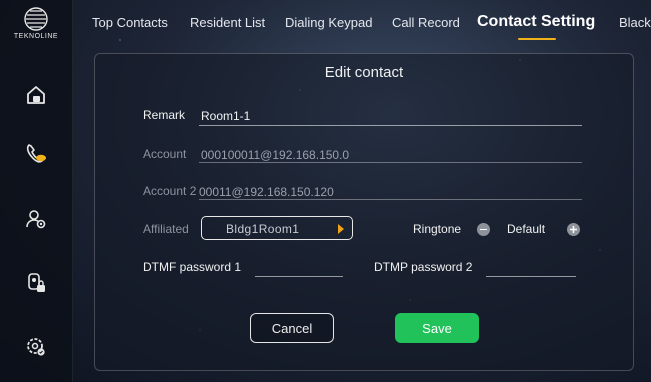 This screenshot has height=382, width=651. I want to click on tab-blacklist: Black, so click(635, 22).